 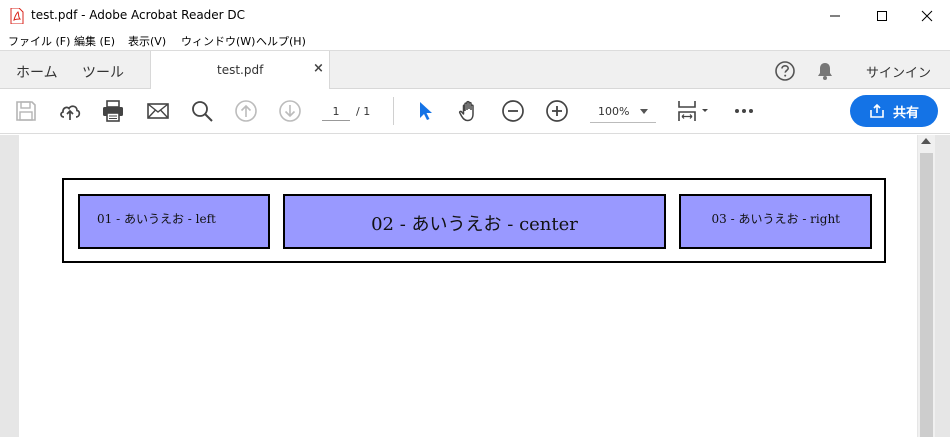 I want to click on tab-document: test.pdf ×, so click(x=240, y=70).